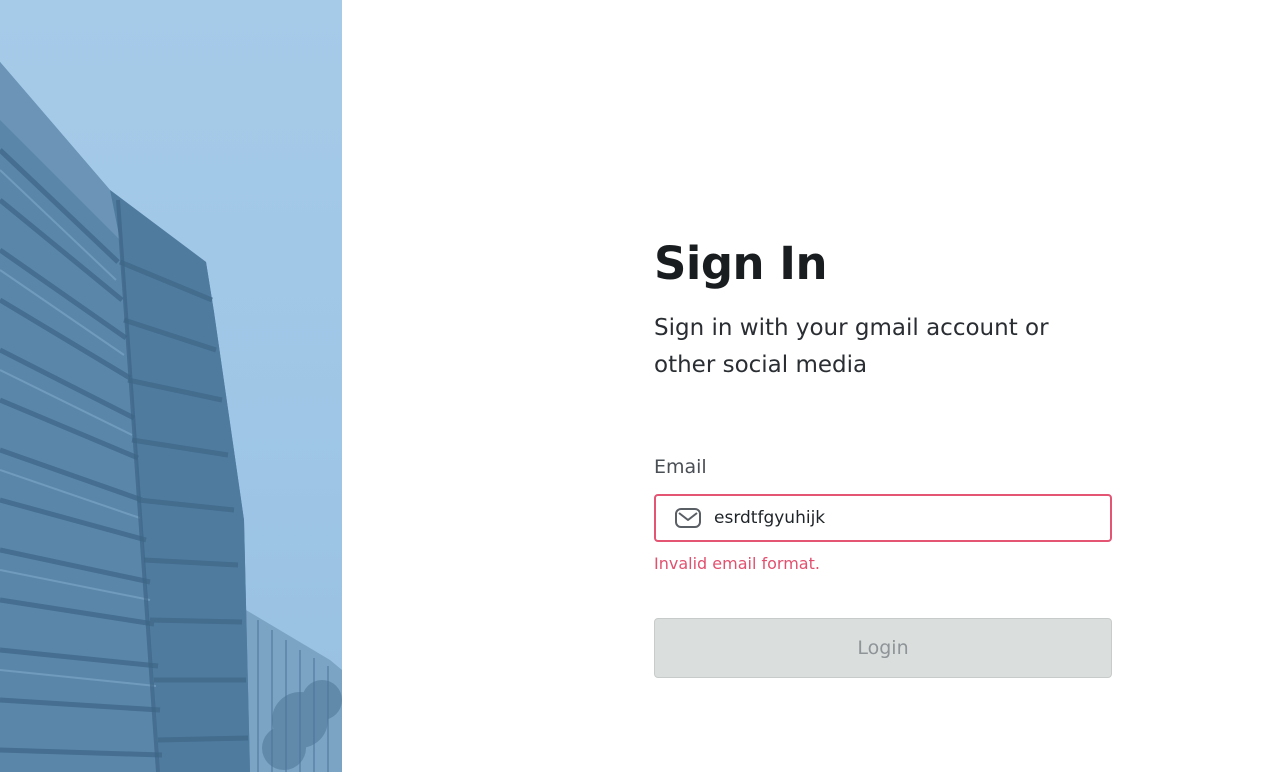 This screenshot has width=1281, height=772. Describe the element at coordinates (883, 648) in the screenshot. I see `login-button: Login` at that location.